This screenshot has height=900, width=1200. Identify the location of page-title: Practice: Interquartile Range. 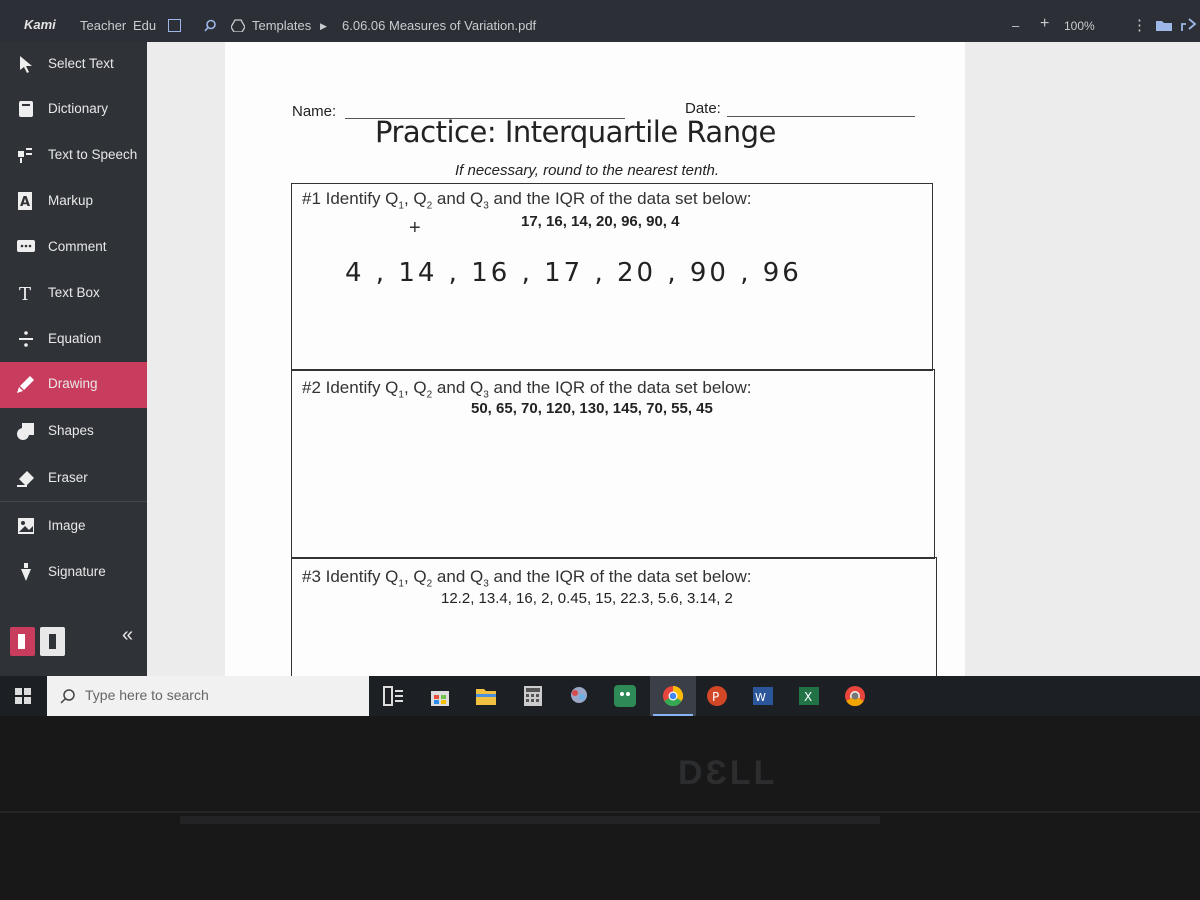
(575, 132).